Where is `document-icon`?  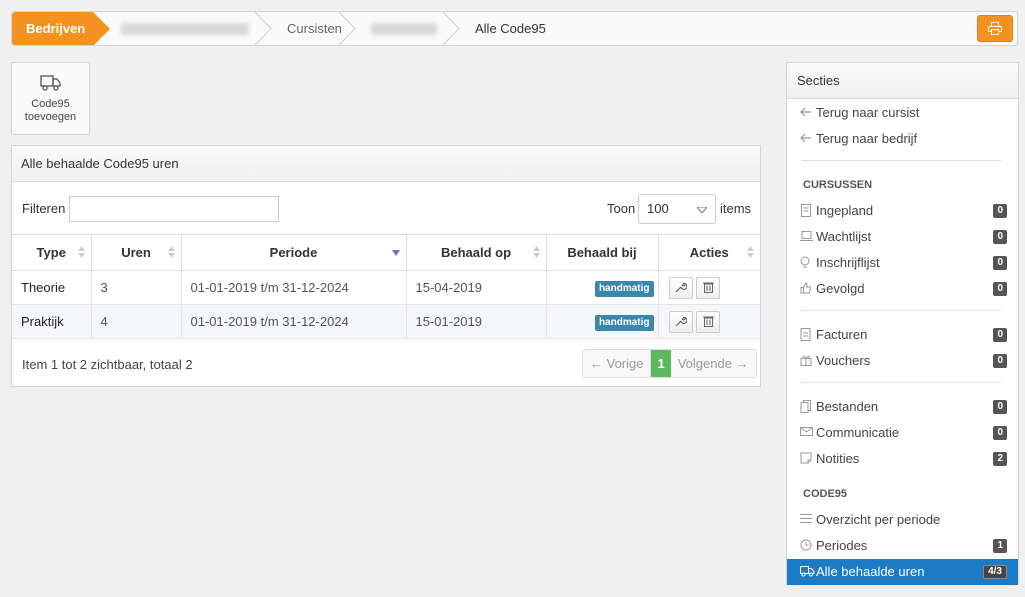
document-icon is located at coordinates (806, 210).